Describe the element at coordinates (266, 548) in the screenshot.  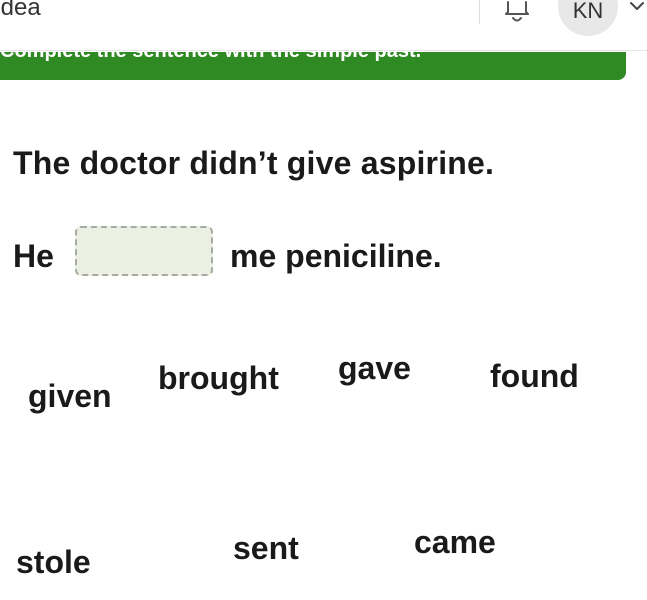
I see `word-option: sent` at that location.